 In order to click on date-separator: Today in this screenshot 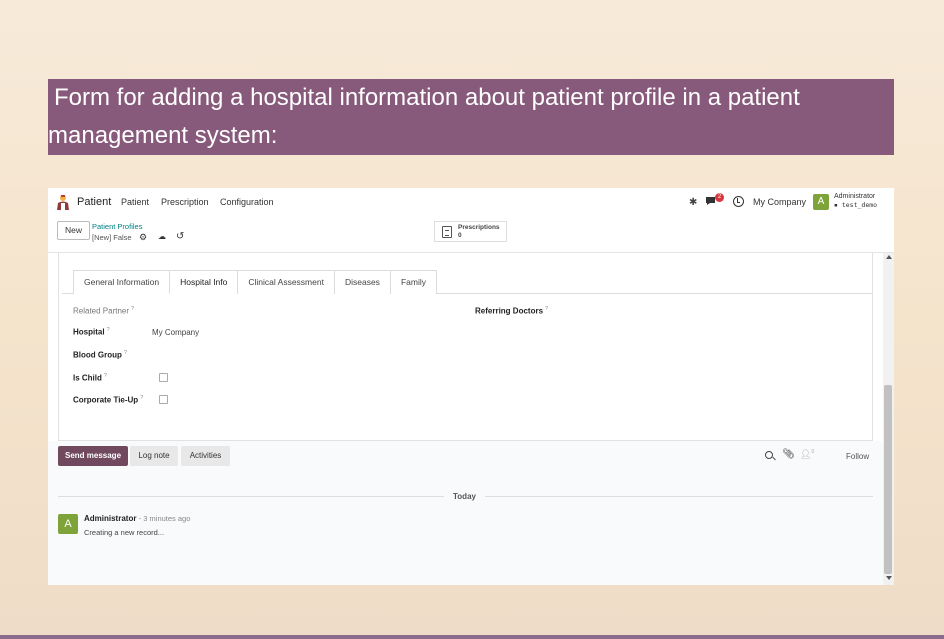, I will do `click(464, 496)`.